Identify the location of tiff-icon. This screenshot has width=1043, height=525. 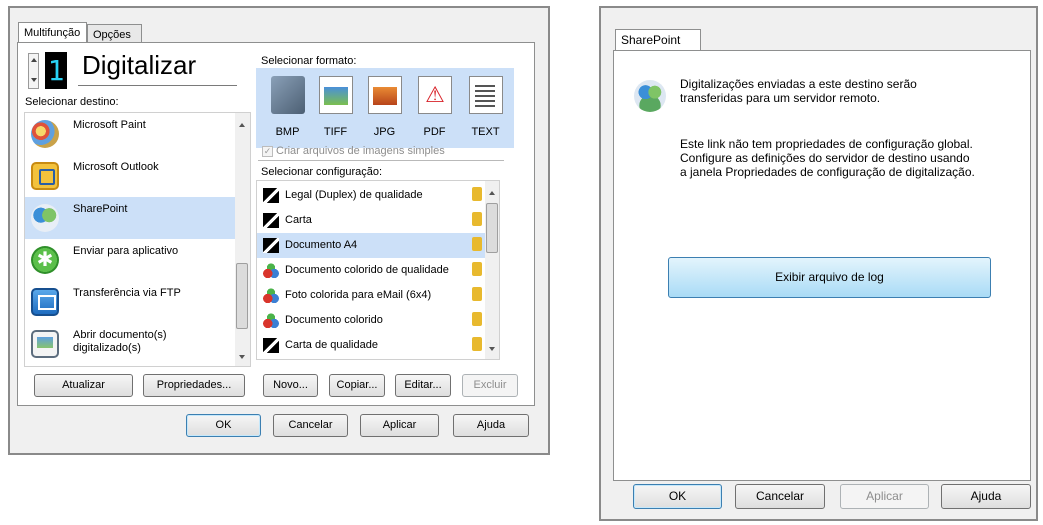
(336, 95).